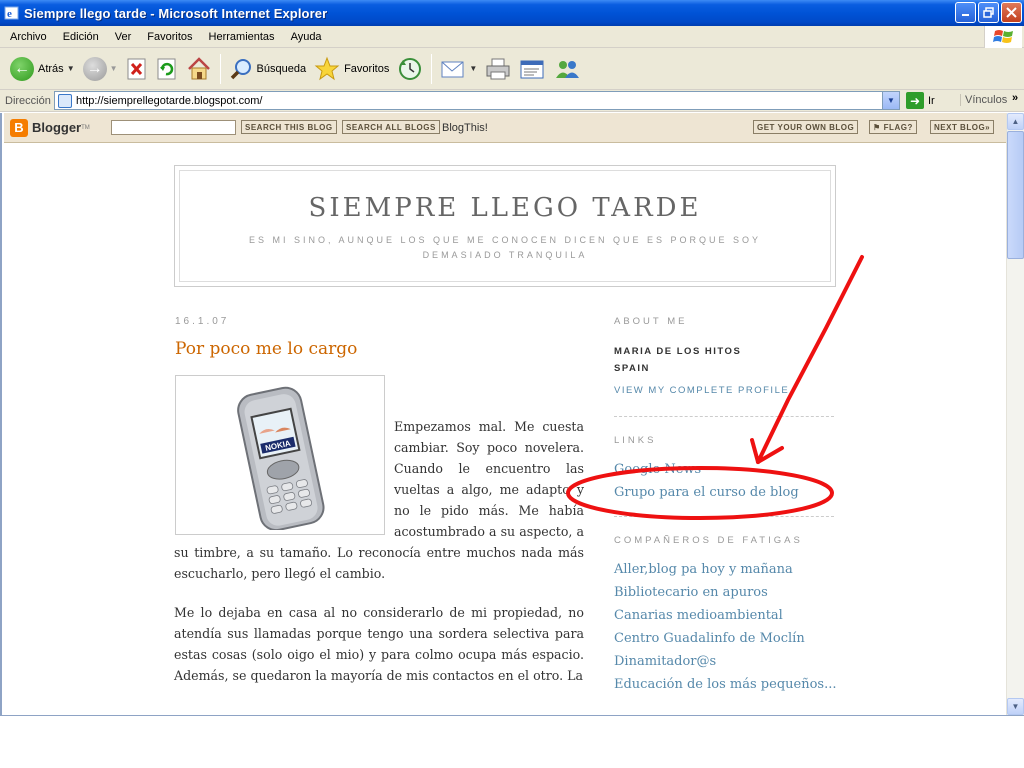 This screenshot has height=768, width=1024. I want to click on edit-page-icon, so click(532, 69).